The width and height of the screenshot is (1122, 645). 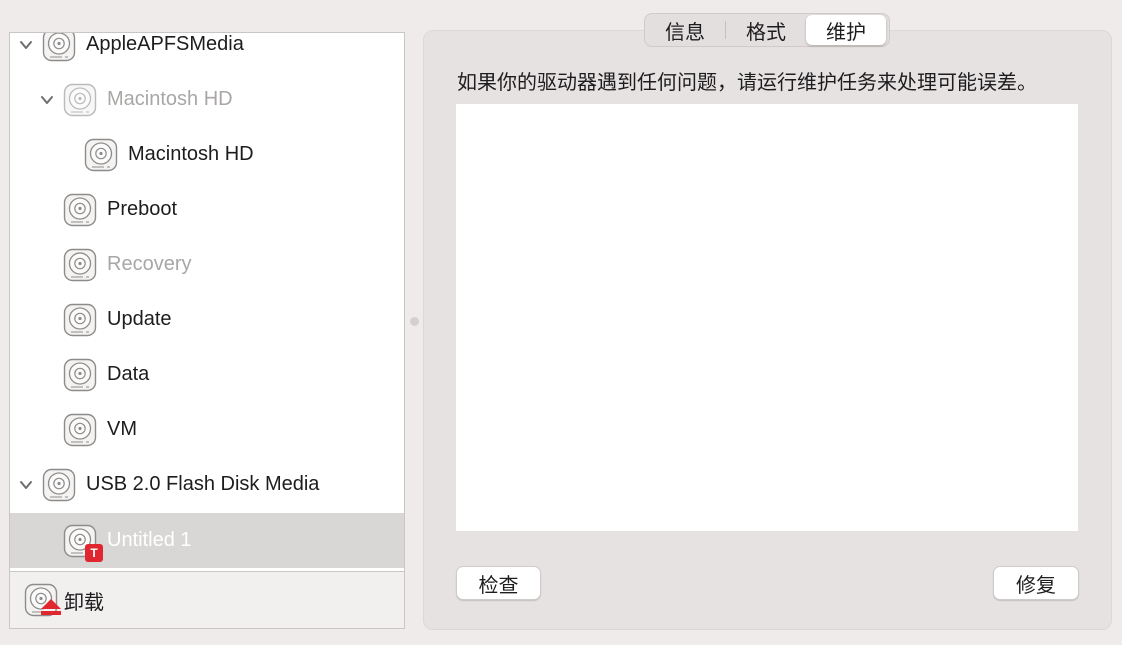 What do you see at coordinates (207, 319) in the screenshot?
I see `sidebar-item-update: Update` at bounding box center [207, 319].